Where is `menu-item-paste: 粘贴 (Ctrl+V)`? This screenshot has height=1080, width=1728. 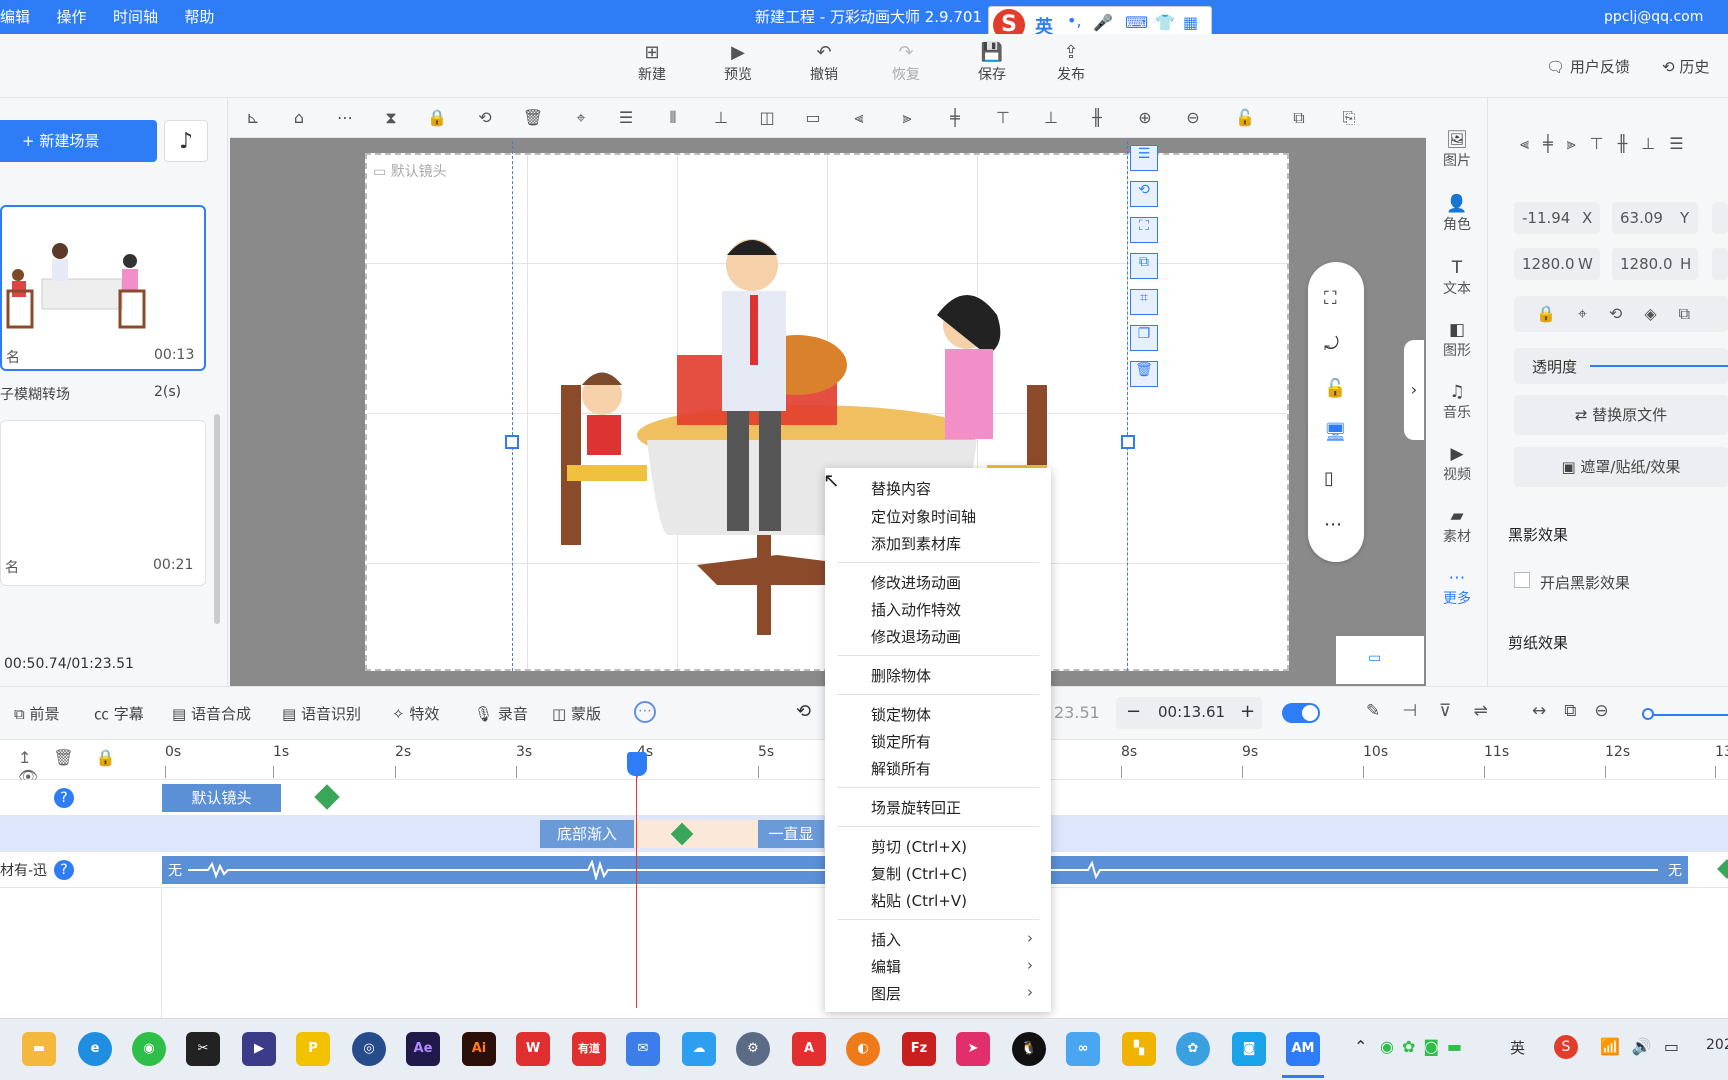
menu-item-paste: 粘贴 (Ctrl+V) is located at coordinates (919, 900).